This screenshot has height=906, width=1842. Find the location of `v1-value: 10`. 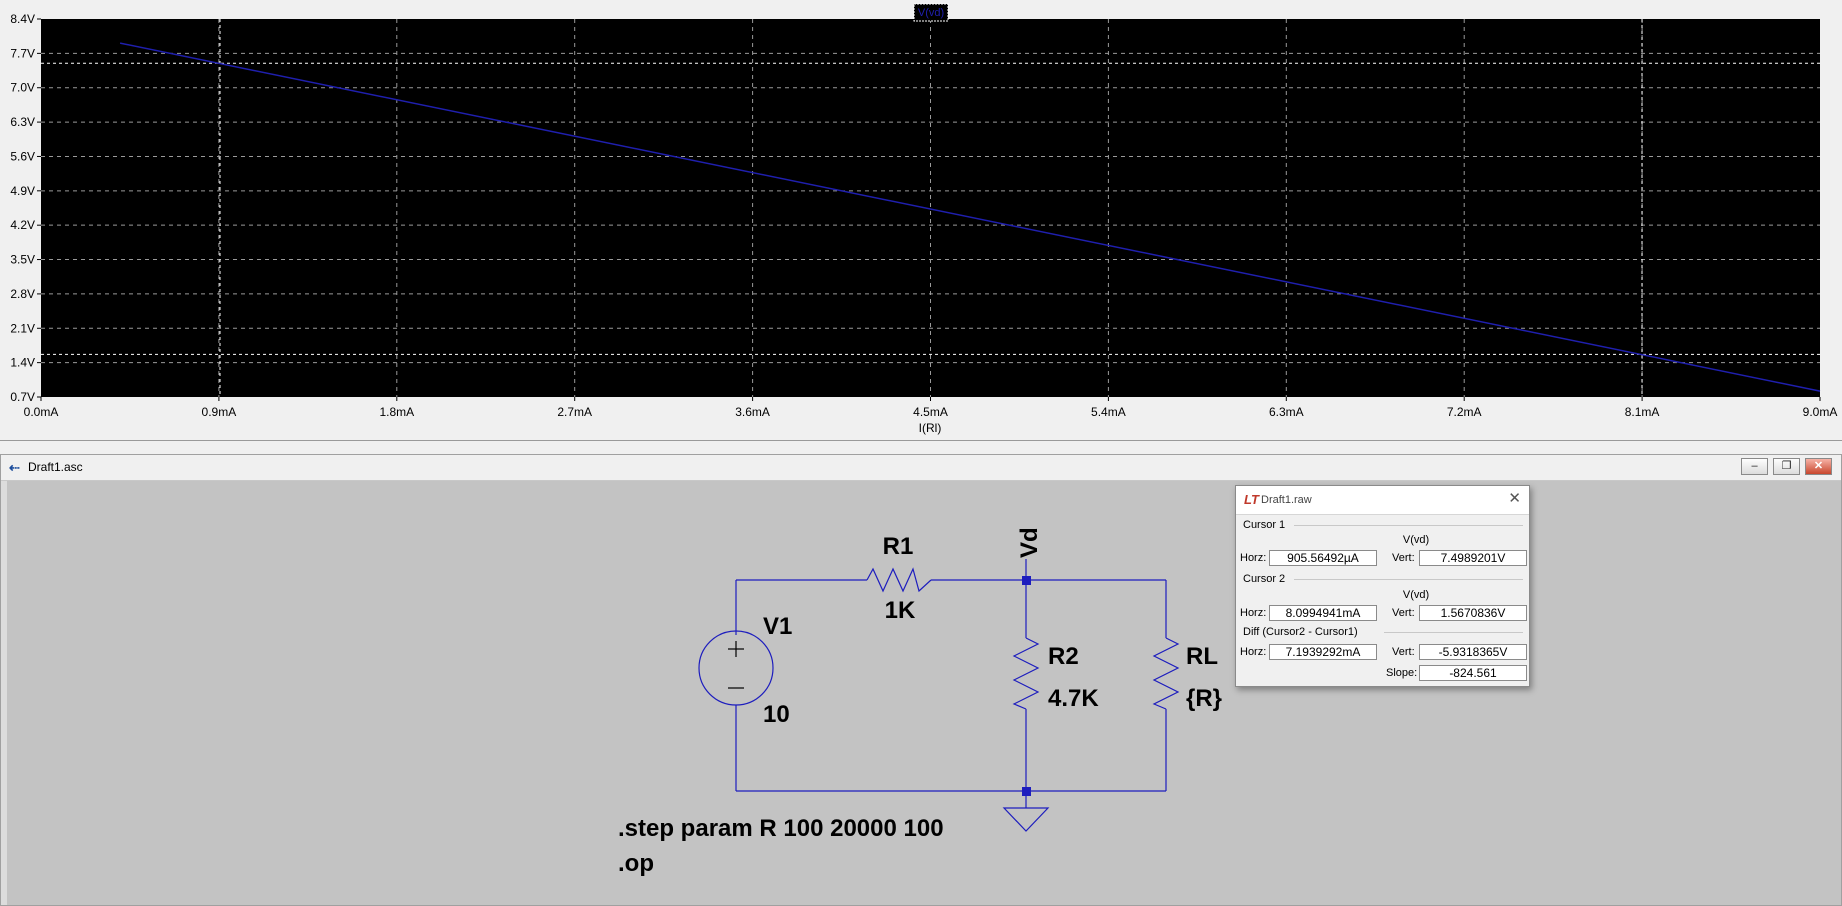

v1-value: 10 is located at coordinates (776, 714).